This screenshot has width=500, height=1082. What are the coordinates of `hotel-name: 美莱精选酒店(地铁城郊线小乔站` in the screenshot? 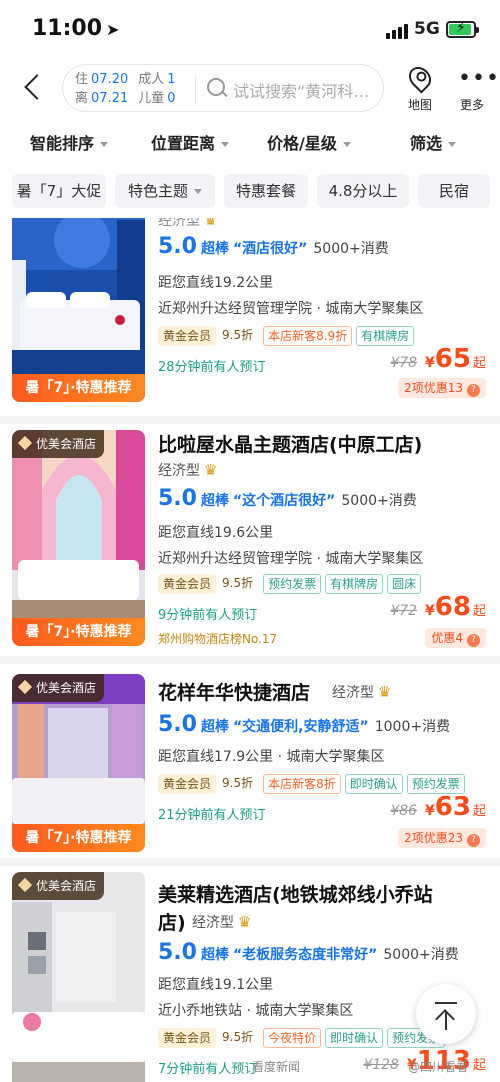 It's located at (295, 893).